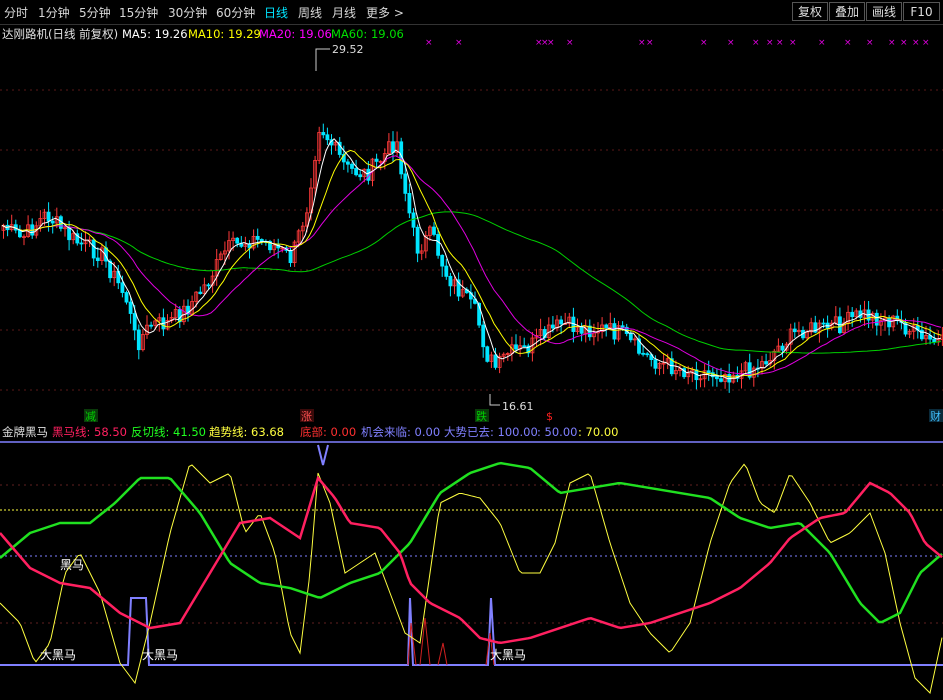 Image resolution: width=943 pixels, height=700 pixels. Describe the element at coordinates (847, 11) in the screenshot. I see `overlay-button: 叠加` at that location.